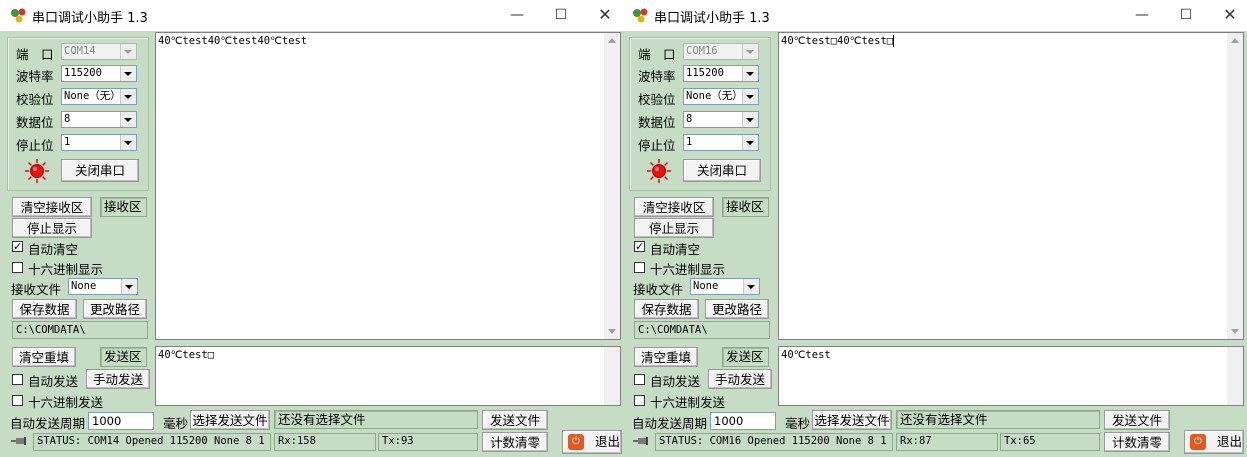 The width and height of the screenshot is (1247, 457). Describe the element at coordinates (233, 41) in the screenshot. I see `receive-content: 40℃test40℃test40℃test` at that location.